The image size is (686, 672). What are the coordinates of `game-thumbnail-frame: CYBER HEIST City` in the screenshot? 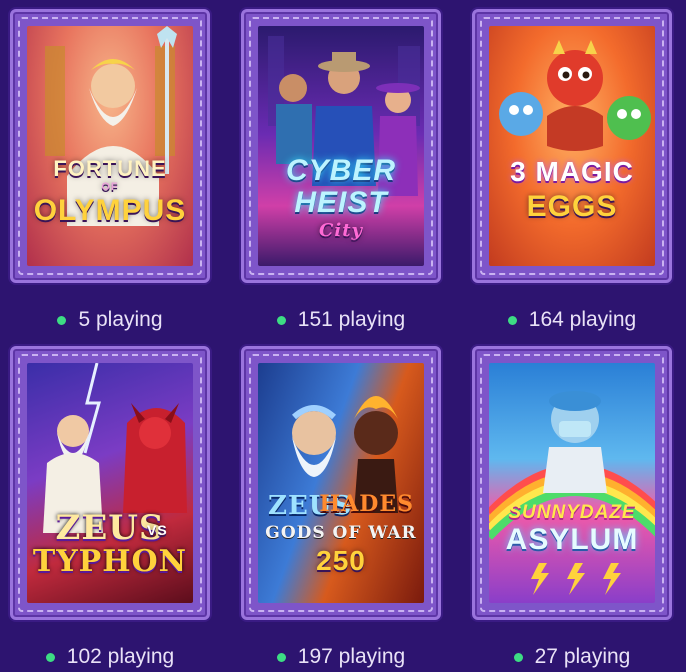 It's located at (341, 146).